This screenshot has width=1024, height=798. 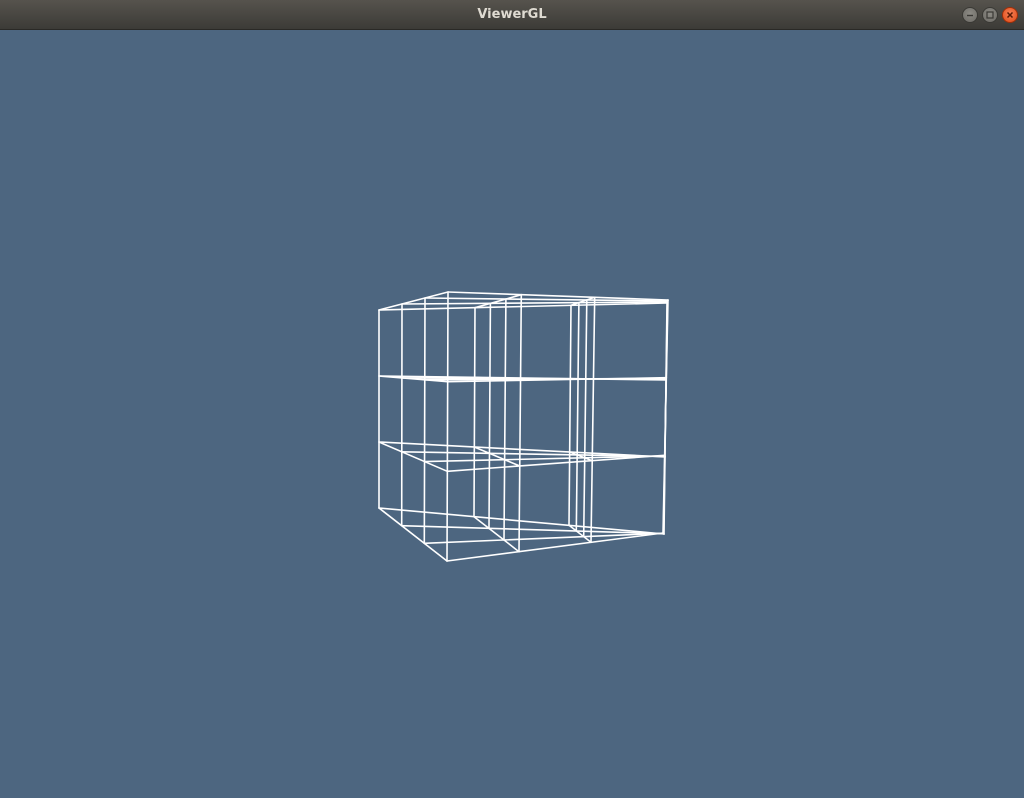 I want to click on title-bar: ViewerGL, so click(x=512, y=15).